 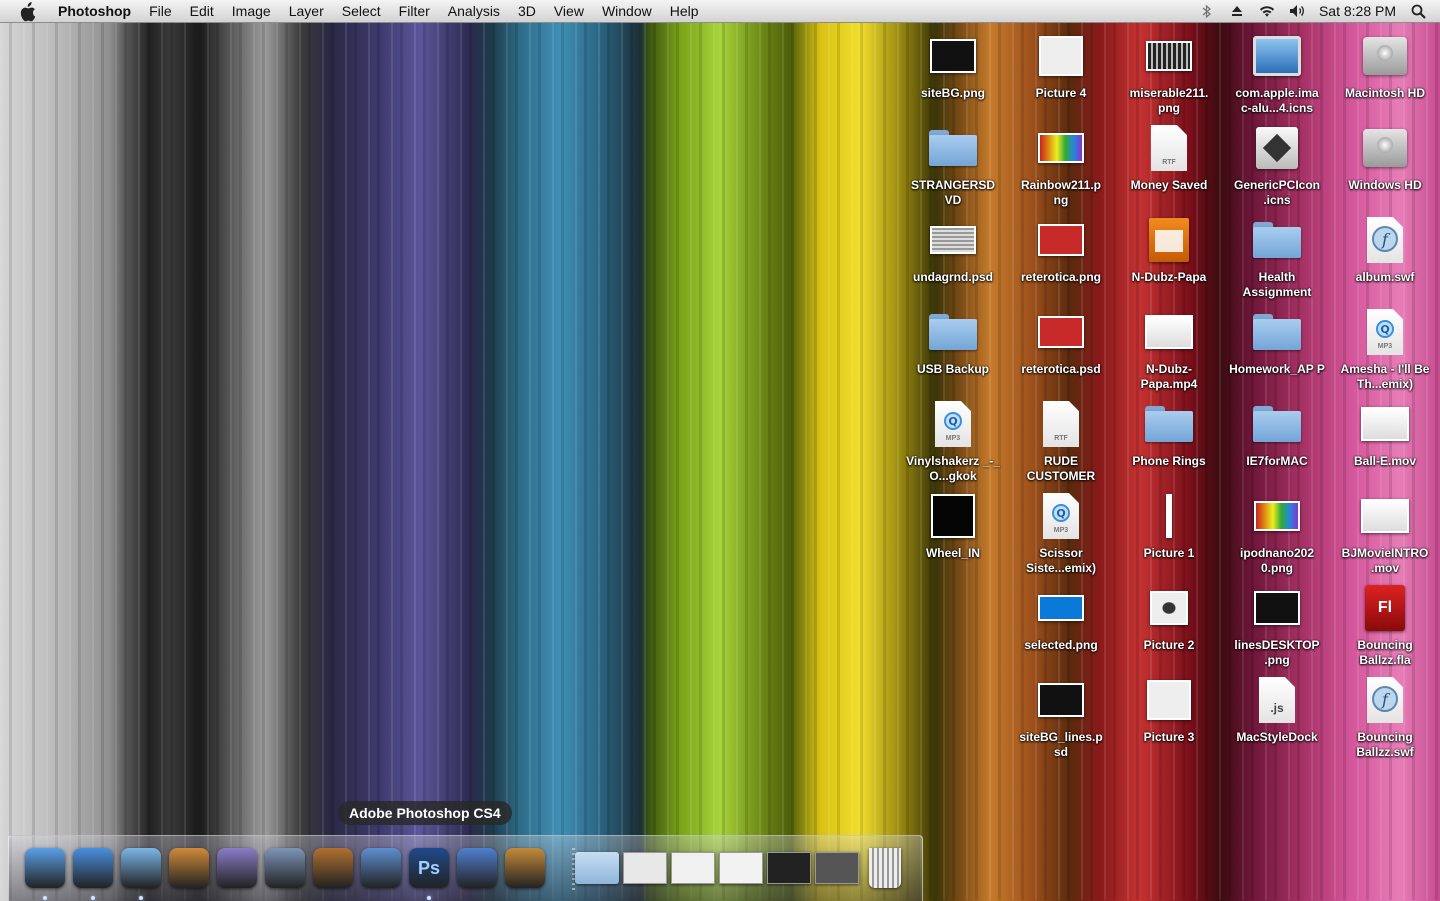 I want to click on image-thumbnail-thin, so click(x=1169, y=516).